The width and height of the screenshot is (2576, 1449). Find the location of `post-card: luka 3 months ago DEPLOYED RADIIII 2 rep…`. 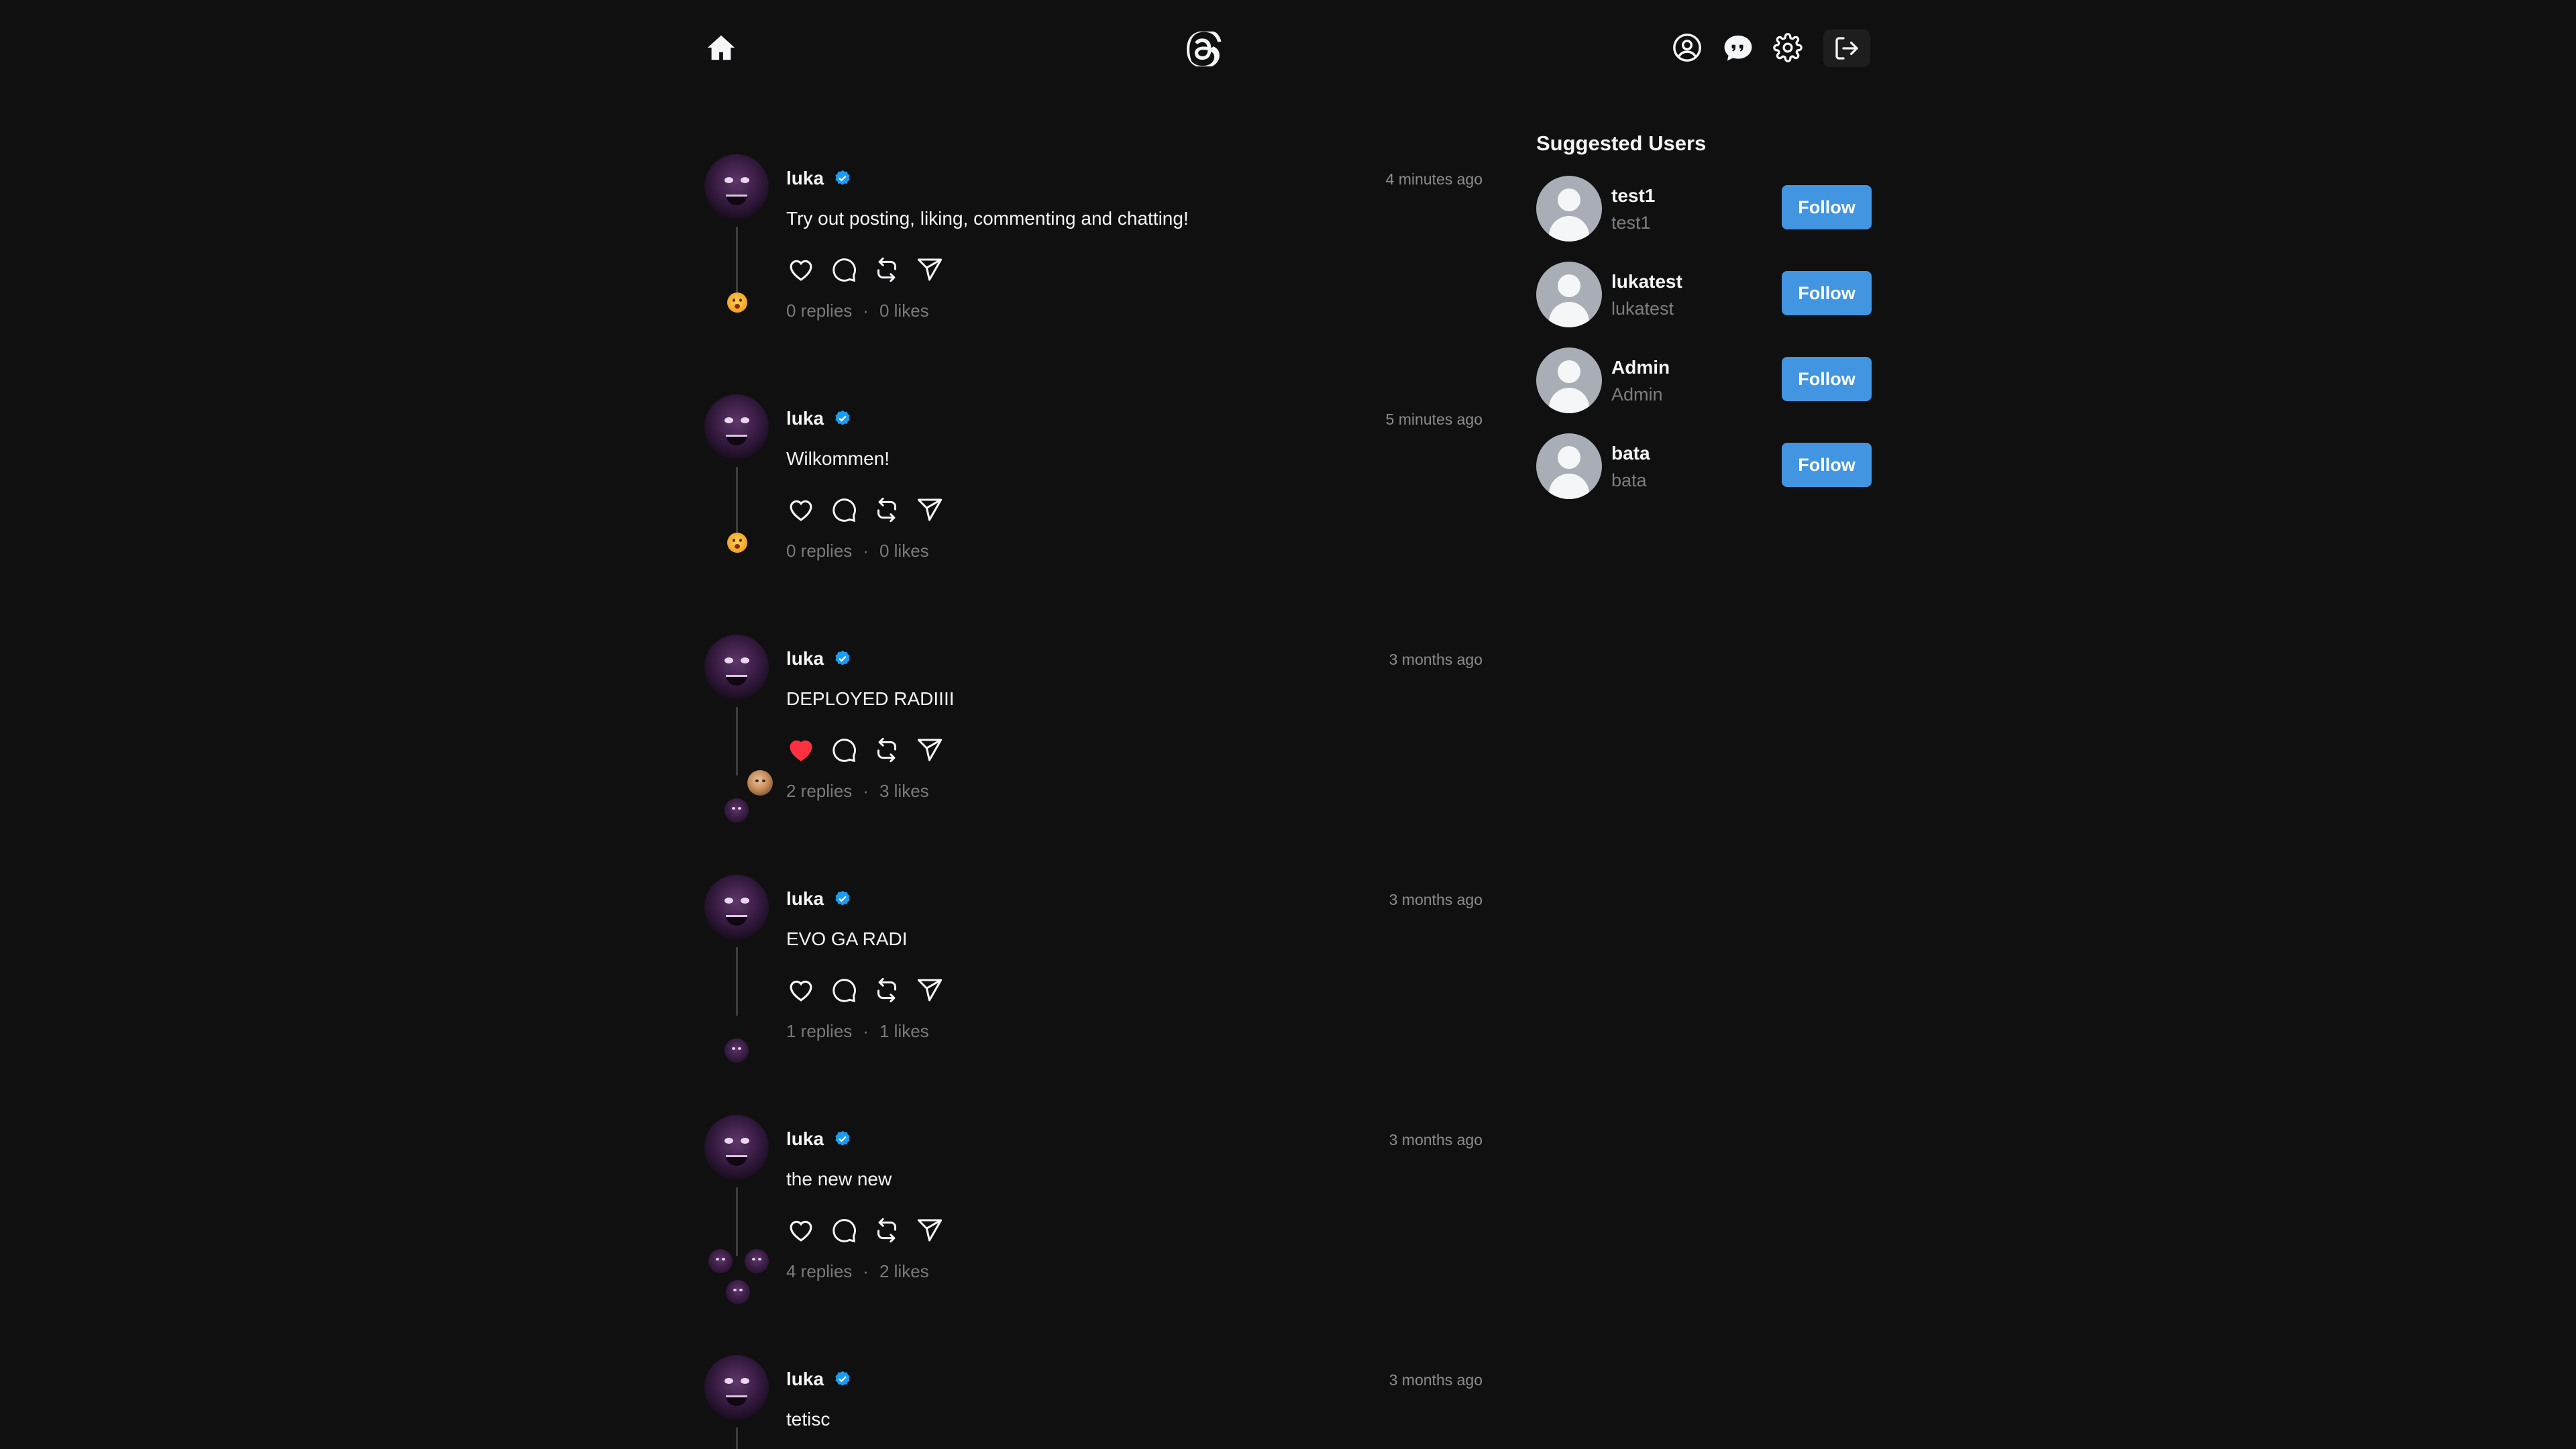

post-card: luka 3 months ago DEPLOYED RADIIII 2 rep… is located at coordinates (1093, 755).